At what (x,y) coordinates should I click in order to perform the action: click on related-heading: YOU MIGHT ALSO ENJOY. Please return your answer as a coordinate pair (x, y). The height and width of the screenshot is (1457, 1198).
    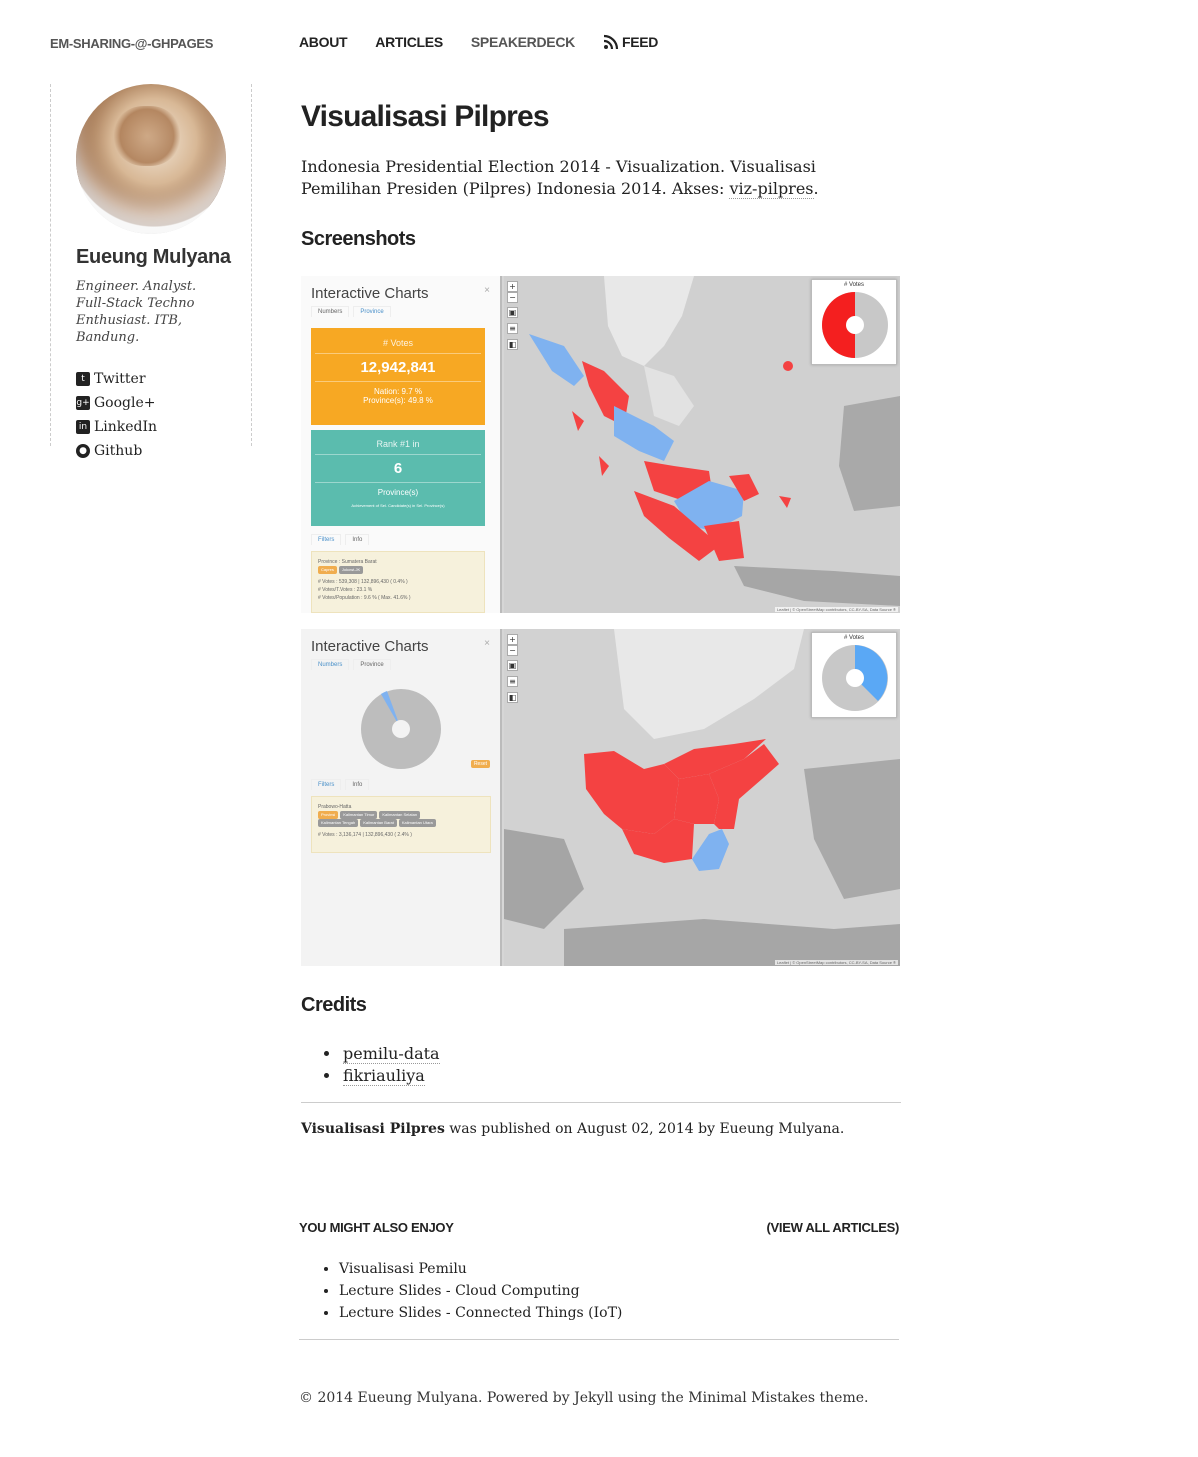
    Looking at the image, I should click on (376, 1227).